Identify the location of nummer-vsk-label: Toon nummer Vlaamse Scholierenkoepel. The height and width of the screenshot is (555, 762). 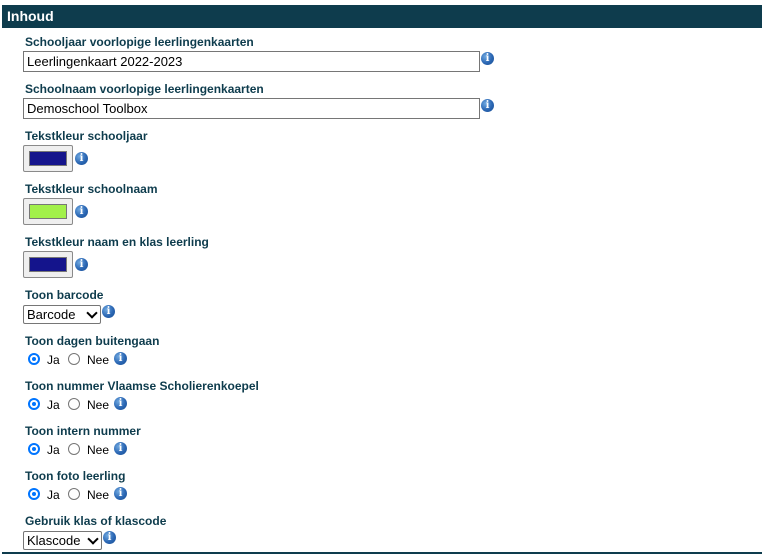
(142, 386).